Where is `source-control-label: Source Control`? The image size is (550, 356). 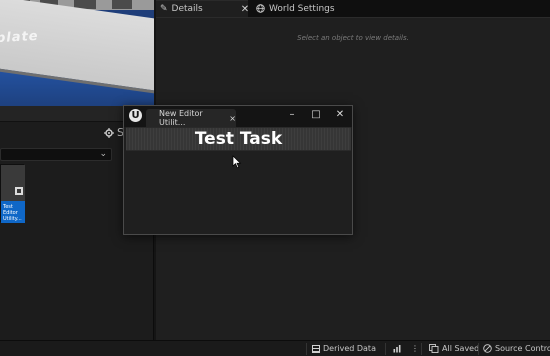 source-control-label: Source Control is located at coordinates (522, 348).